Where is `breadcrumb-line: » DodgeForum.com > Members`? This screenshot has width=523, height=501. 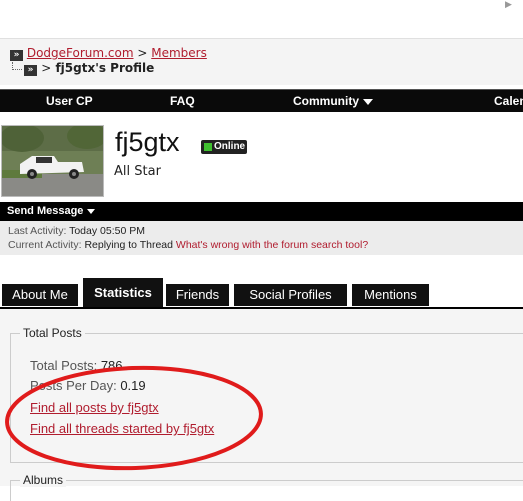 breadcrumb-line: » DodgeForum.com > Members is located at coordinates (108, 53).